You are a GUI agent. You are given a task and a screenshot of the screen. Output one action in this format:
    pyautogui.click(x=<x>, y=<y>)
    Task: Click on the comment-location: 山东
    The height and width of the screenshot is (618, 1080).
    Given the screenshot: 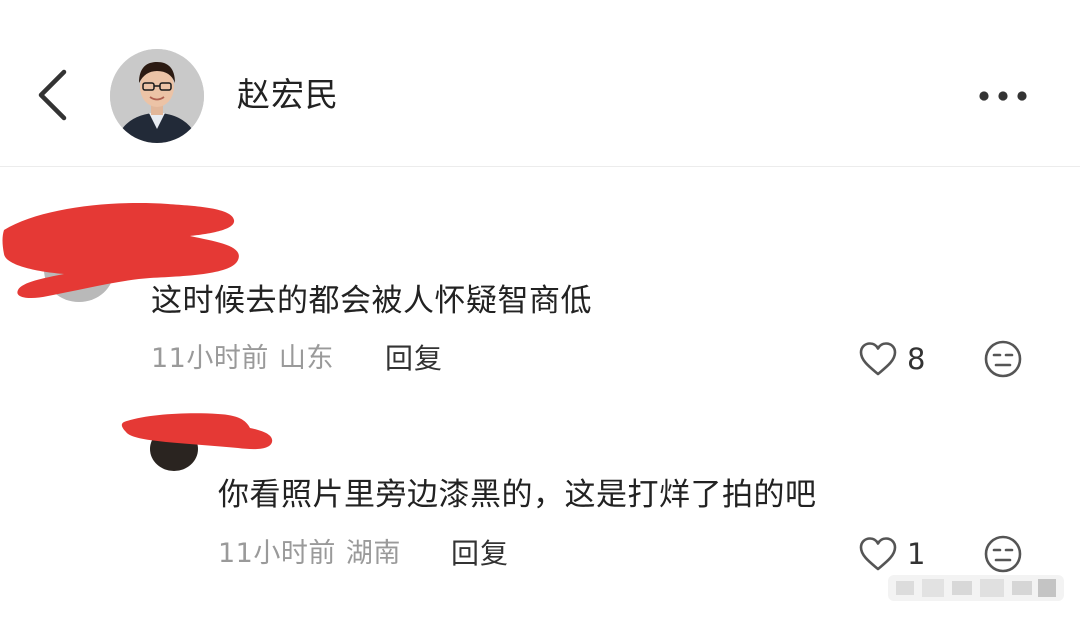 What is the action you would take?
    pyautogui.click(x=306, y=358)
    